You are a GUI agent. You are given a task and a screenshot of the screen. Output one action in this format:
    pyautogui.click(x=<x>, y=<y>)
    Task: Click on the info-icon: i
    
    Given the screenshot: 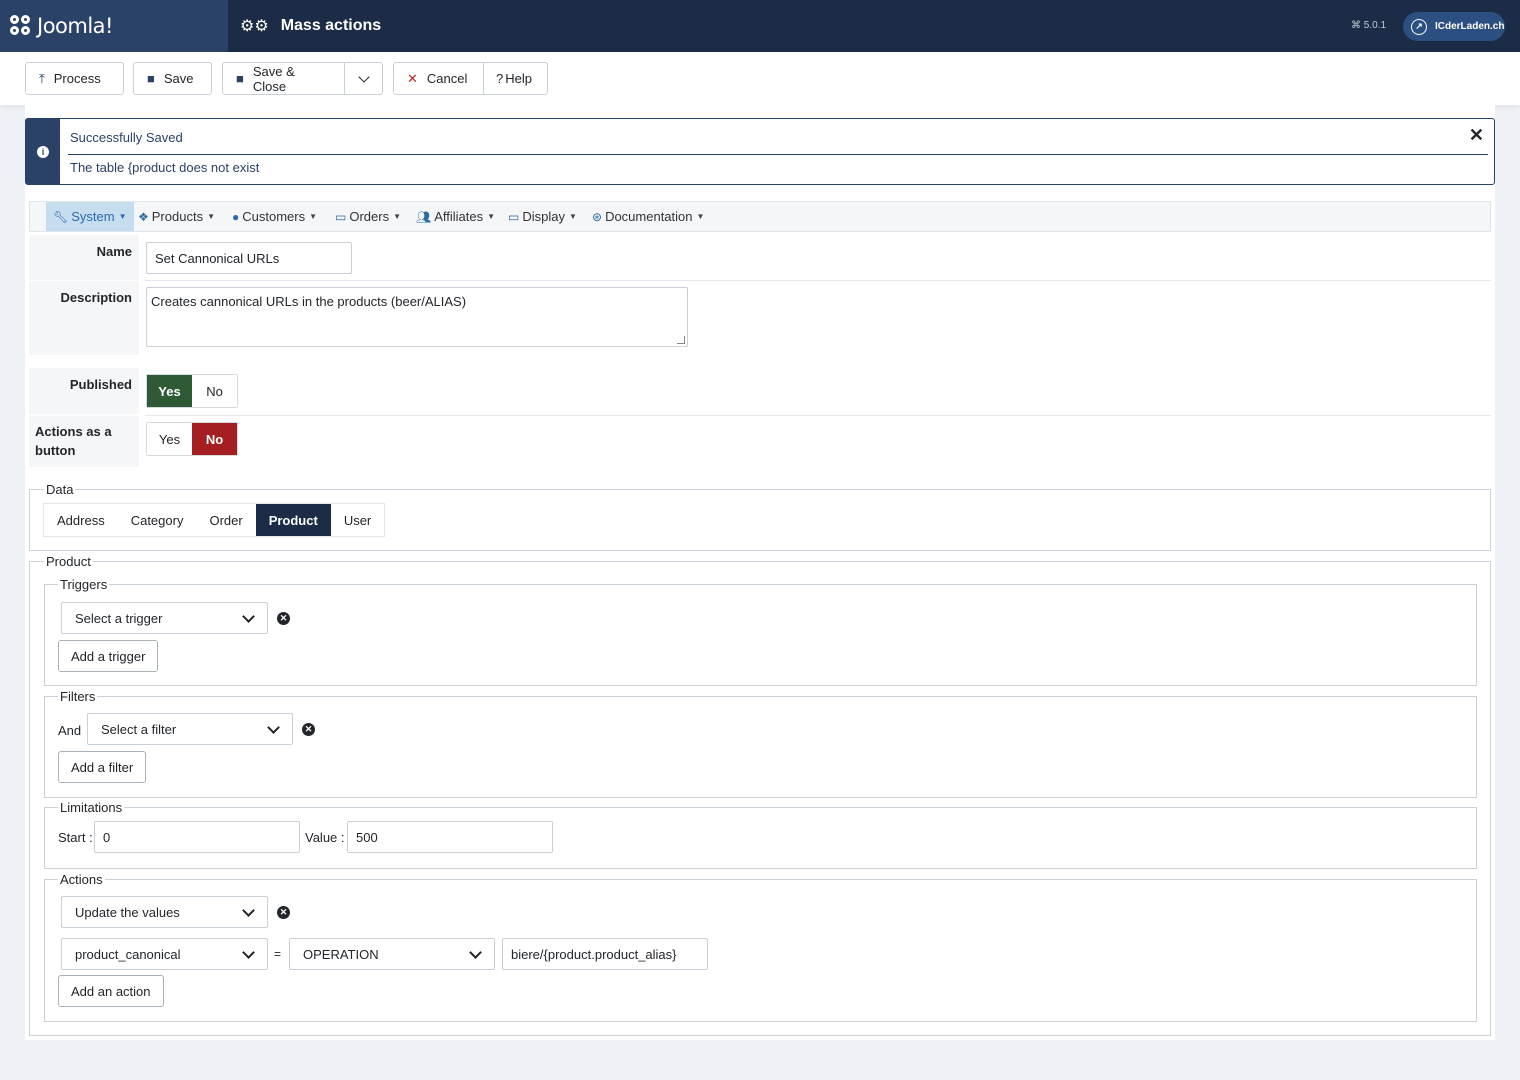 What is the action you would take?
    pyautogui.click(x=43, y=151)
    